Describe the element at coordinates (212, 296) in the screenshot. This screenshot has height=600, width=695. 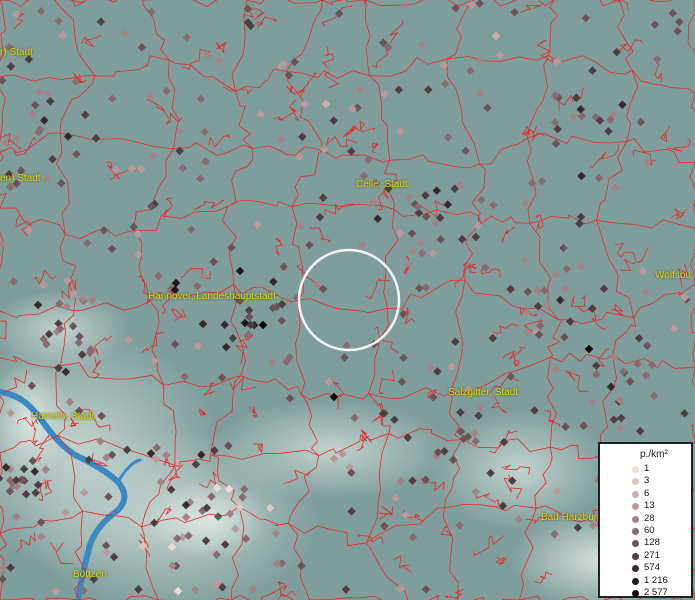
I see `city-label-hannover: Hannover, Landeshauptstadt` at that location.